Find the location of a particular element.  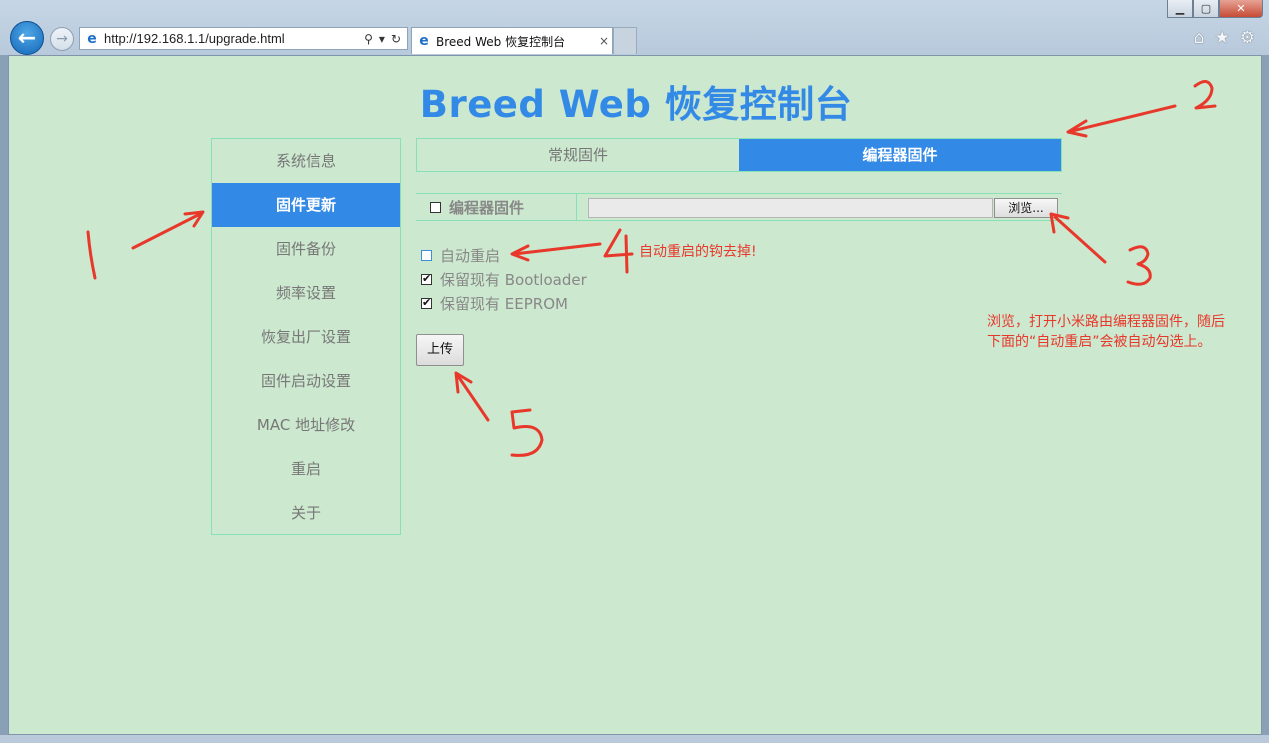

browser-tab: e Breed Web 恢复控制台 × is located at coordinates (512, 40).